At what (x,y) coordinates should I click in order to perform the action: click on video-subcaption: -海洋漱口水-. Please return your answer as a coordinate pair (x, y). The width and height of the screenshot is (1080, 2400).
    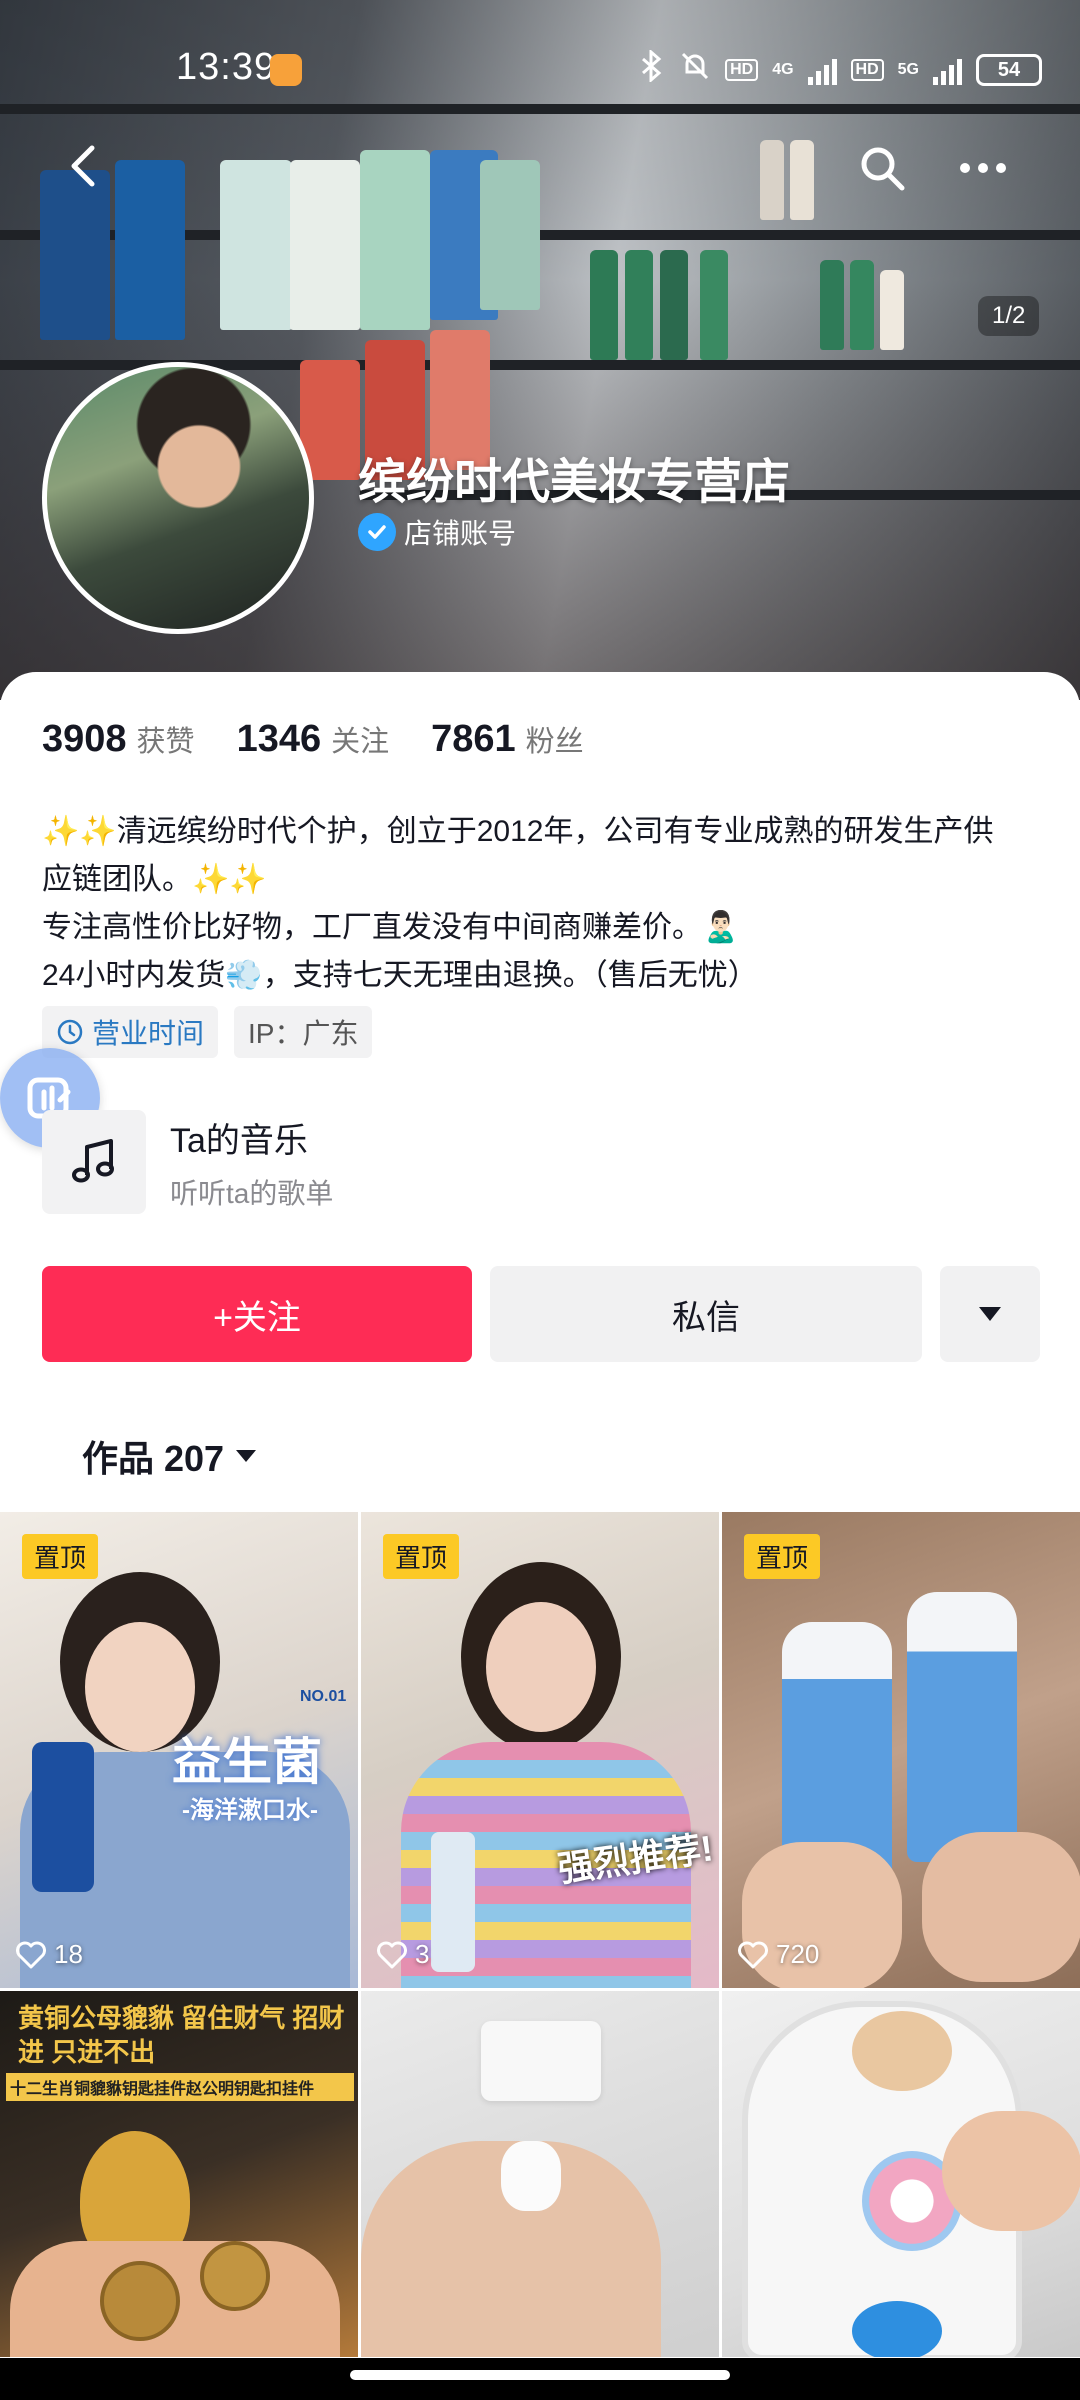
    Looking at the image, I should click on (250, 1810).